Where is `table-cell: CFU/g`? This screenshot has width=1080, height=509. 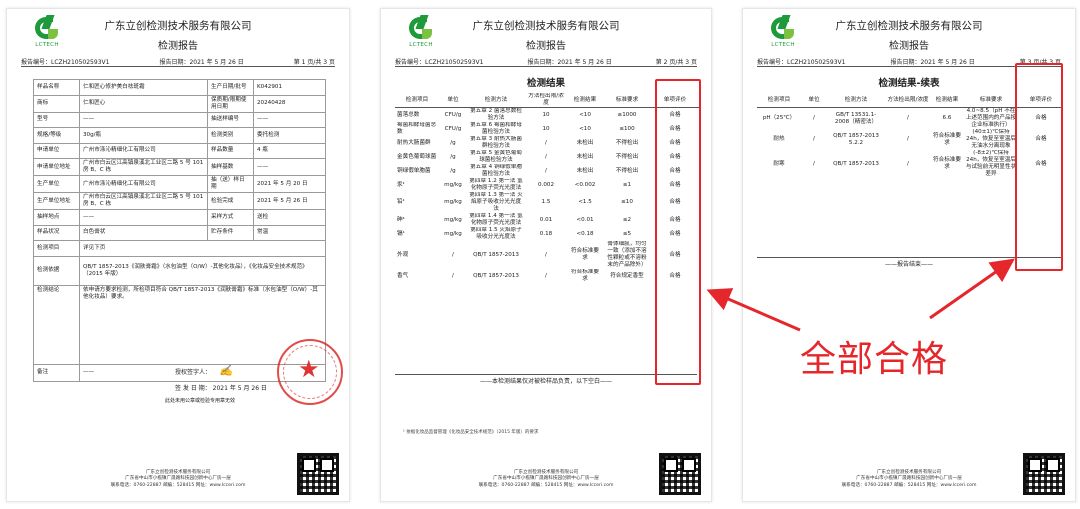
table-cell: CFU/g is located at coordinates (453, 114).